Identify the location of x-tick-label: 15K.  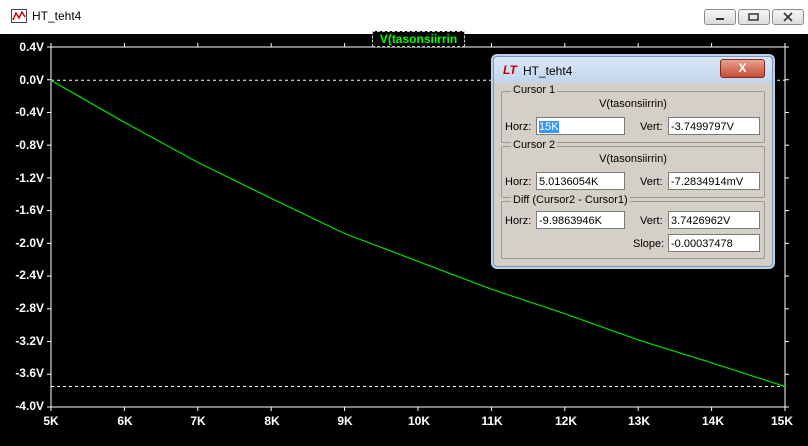
(781, 421).